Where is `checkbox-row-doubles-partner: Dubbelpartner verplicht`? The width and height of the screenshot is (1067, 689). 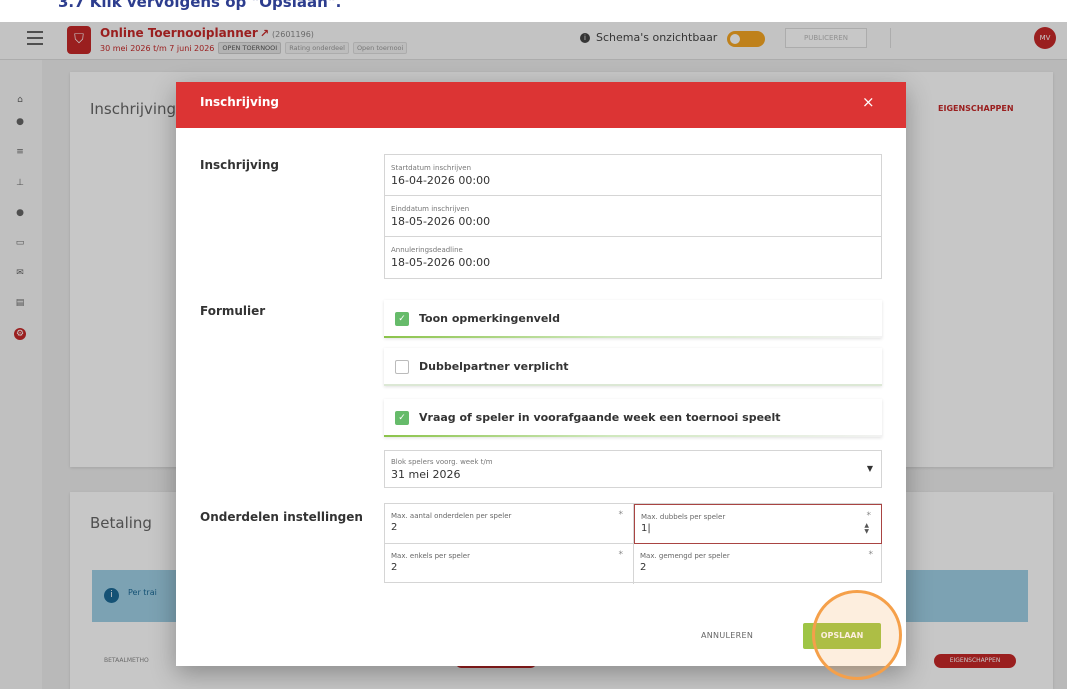 checkbox-row-doubles-partner: Dubbelpartner verplicht is located at coordinates (633, 367).